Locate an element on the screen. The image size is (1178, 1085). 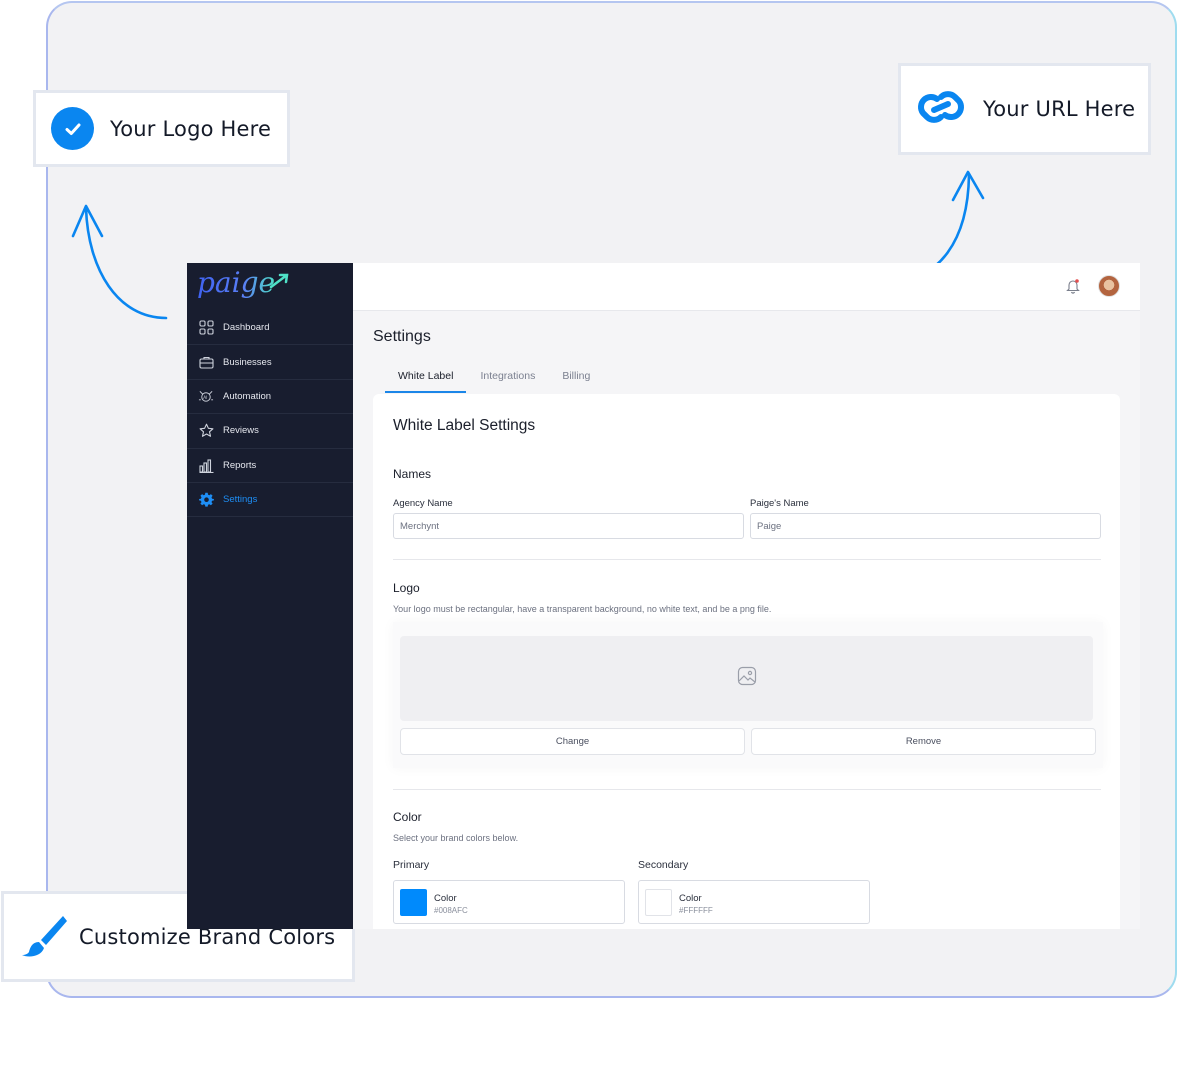
sidebar-item-label: Settings is located at coordinates (240, 500).